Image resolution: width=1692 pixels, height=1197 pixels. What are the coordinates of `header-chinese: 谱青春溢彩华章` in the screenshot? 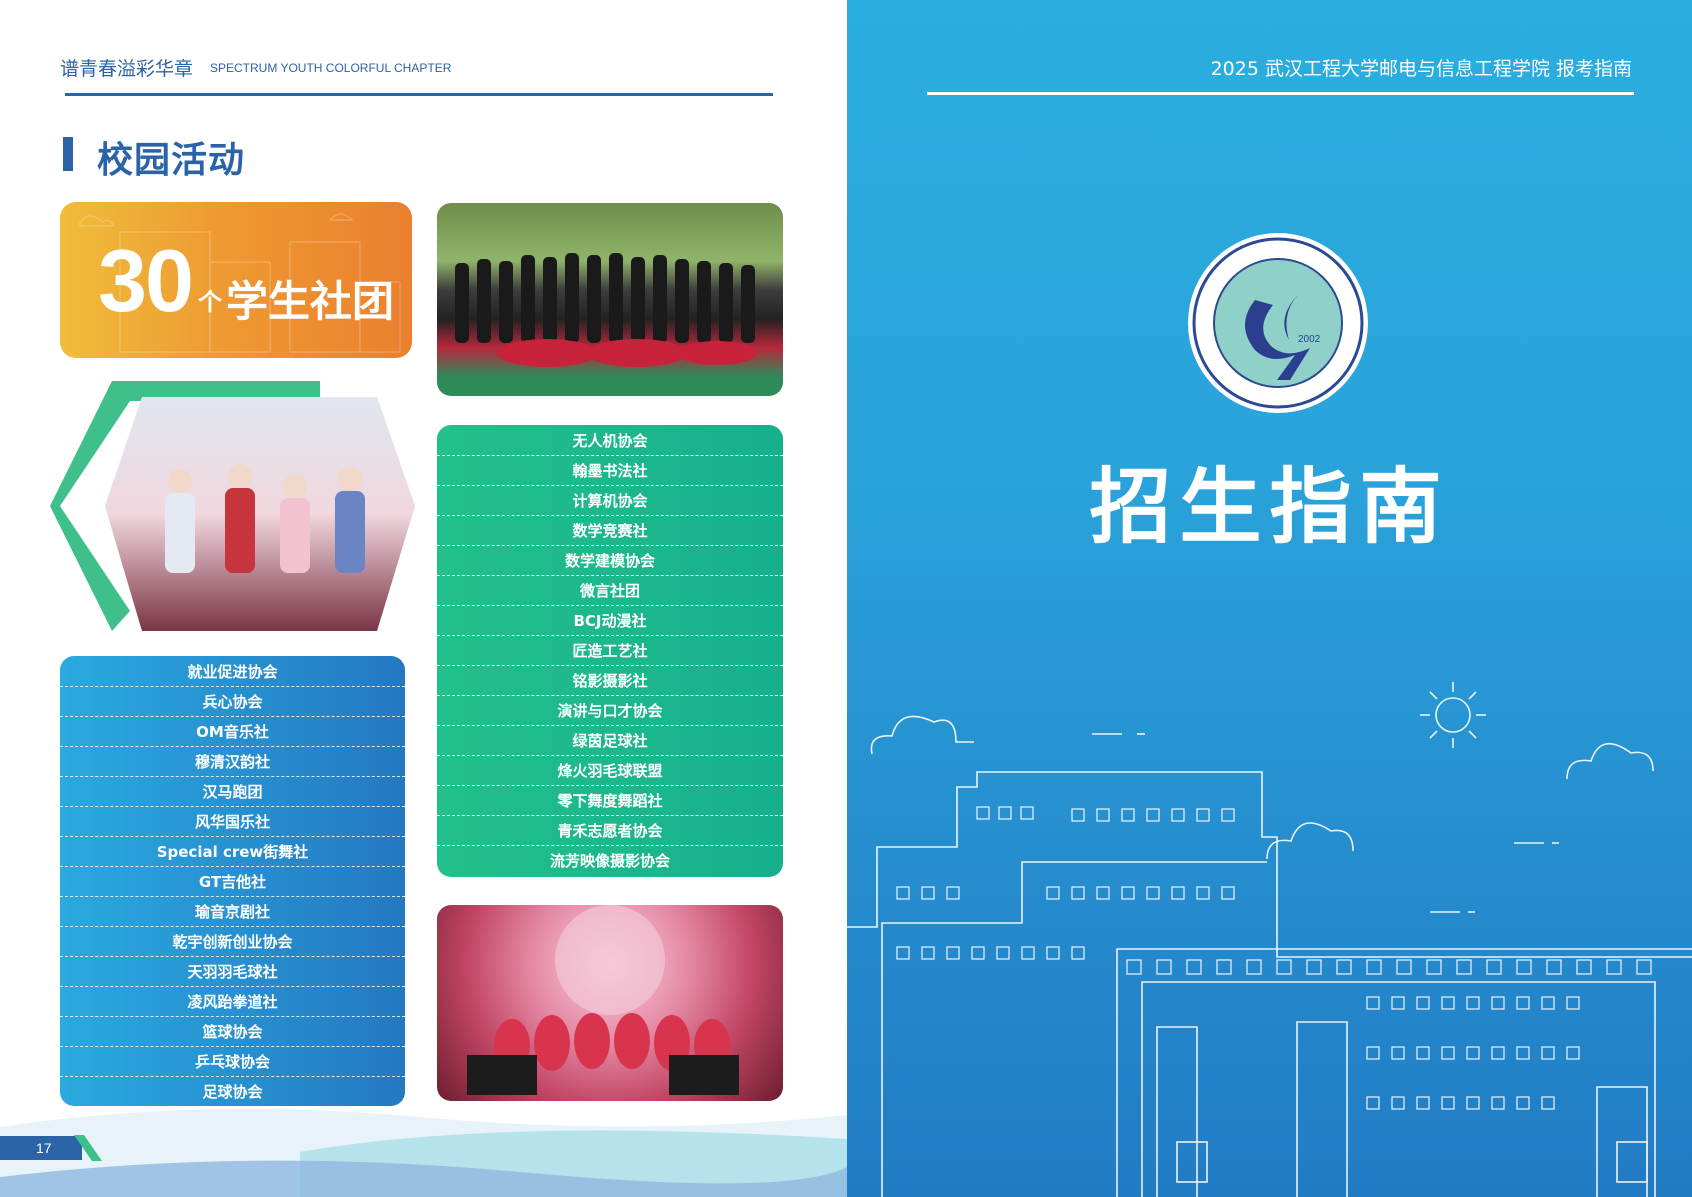 It's located at (127, 69).